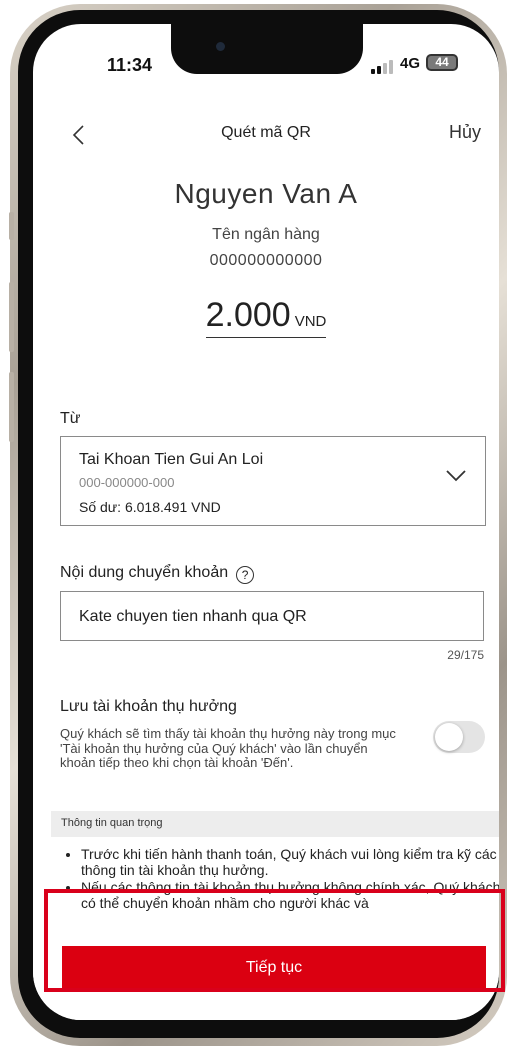 The image size is (513, 1048). I want to click on from-label: Từ, so click(70, 418).